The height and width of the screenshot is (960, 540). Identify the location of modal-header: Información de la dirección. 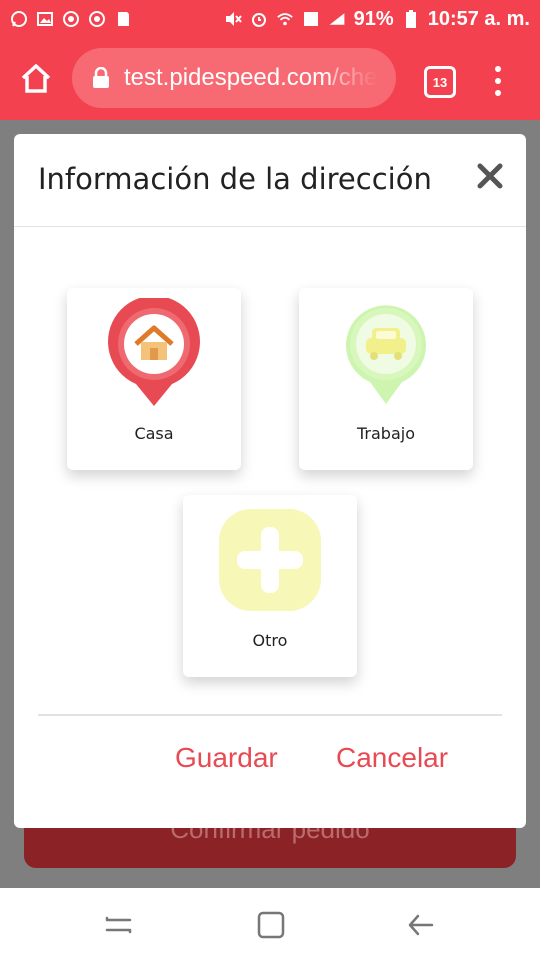
(270, 180).